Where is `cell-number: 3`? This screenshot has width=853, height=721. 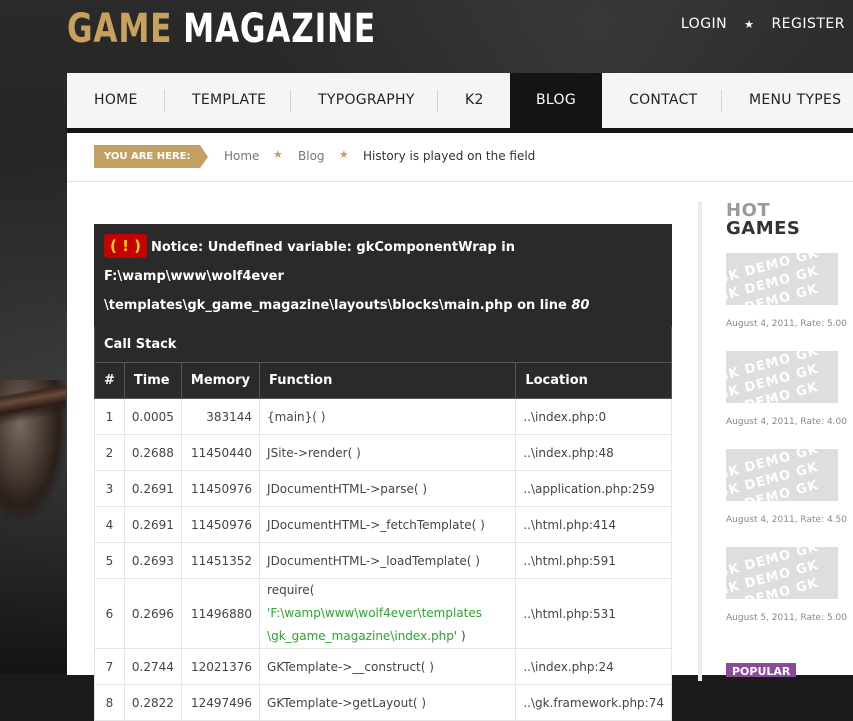 cell-number: 3 is located at coordinates (109, 488).